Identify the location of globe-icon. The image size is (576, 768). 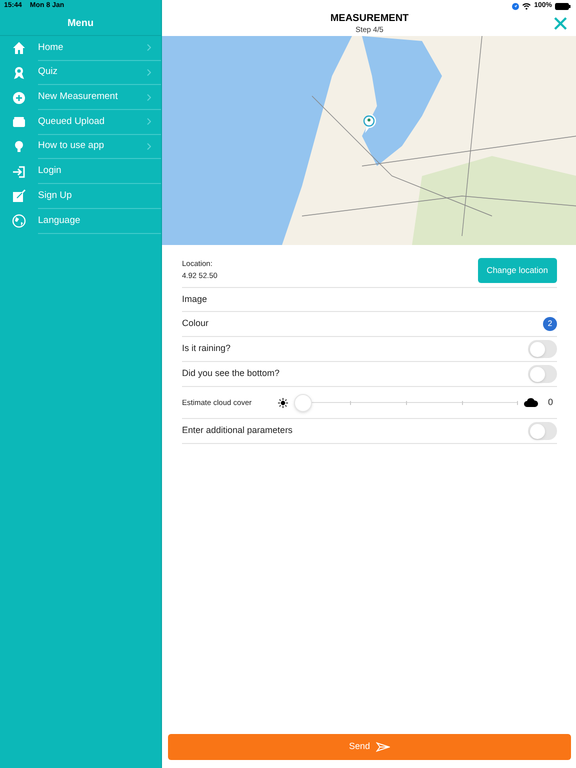
(19, 221).